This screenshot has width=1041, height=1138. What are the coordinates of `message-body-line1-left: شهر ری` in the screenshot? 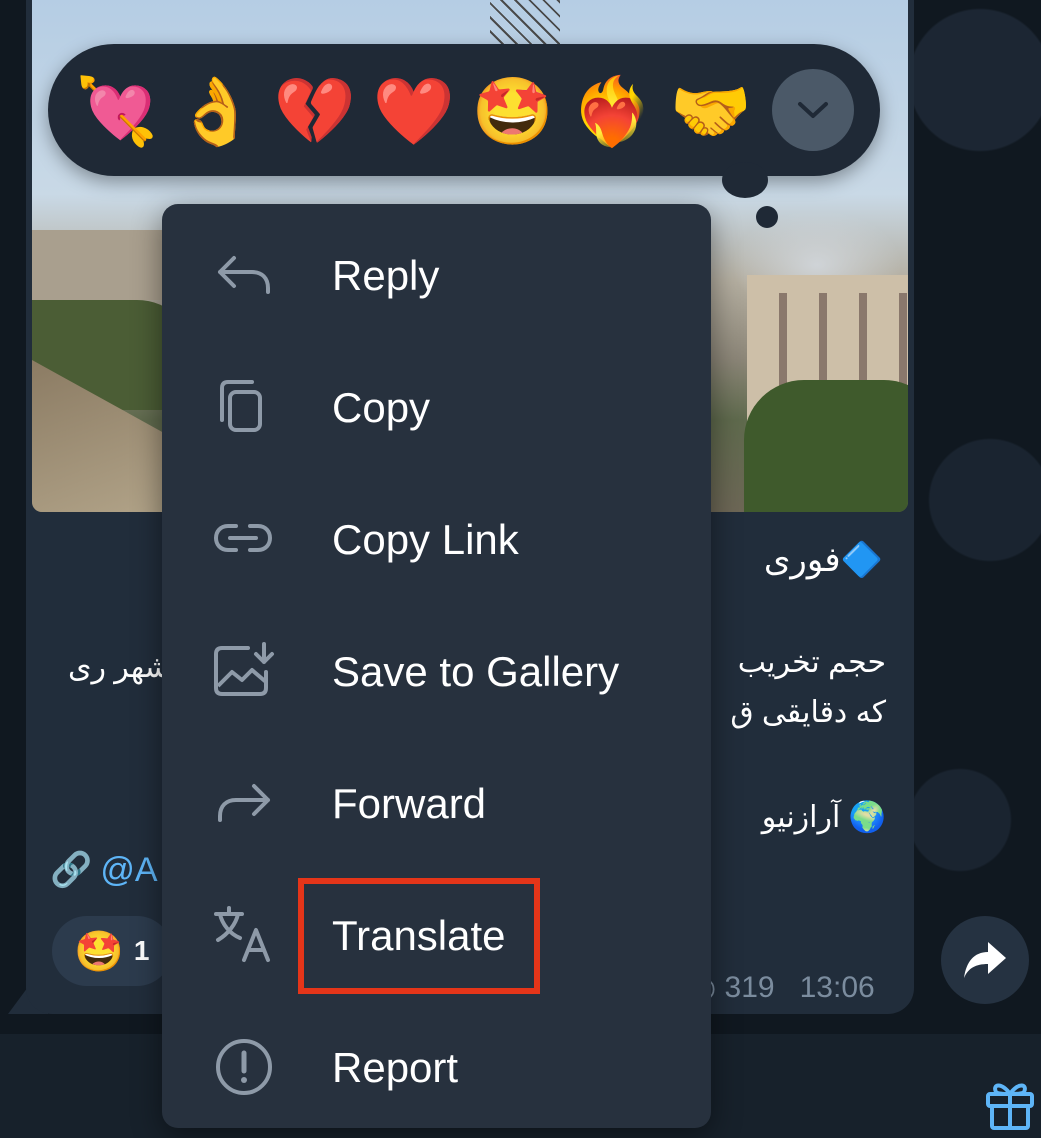 It's located at (119, 667).